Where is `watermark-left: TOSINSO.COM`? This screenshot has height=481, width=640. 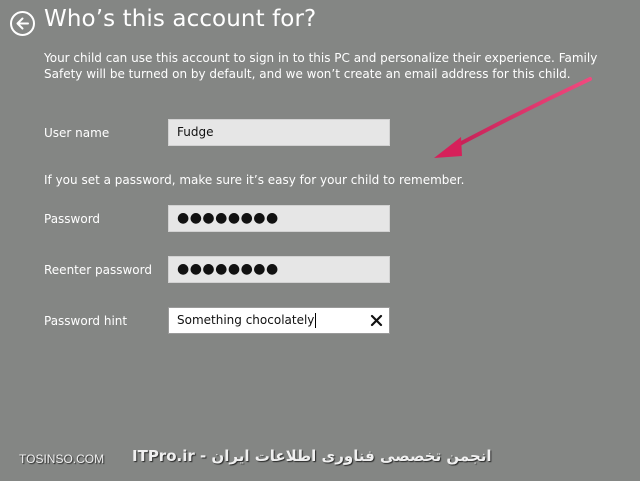
watermark-left: TOSINSO.COM is located at coordinates (62, 459).